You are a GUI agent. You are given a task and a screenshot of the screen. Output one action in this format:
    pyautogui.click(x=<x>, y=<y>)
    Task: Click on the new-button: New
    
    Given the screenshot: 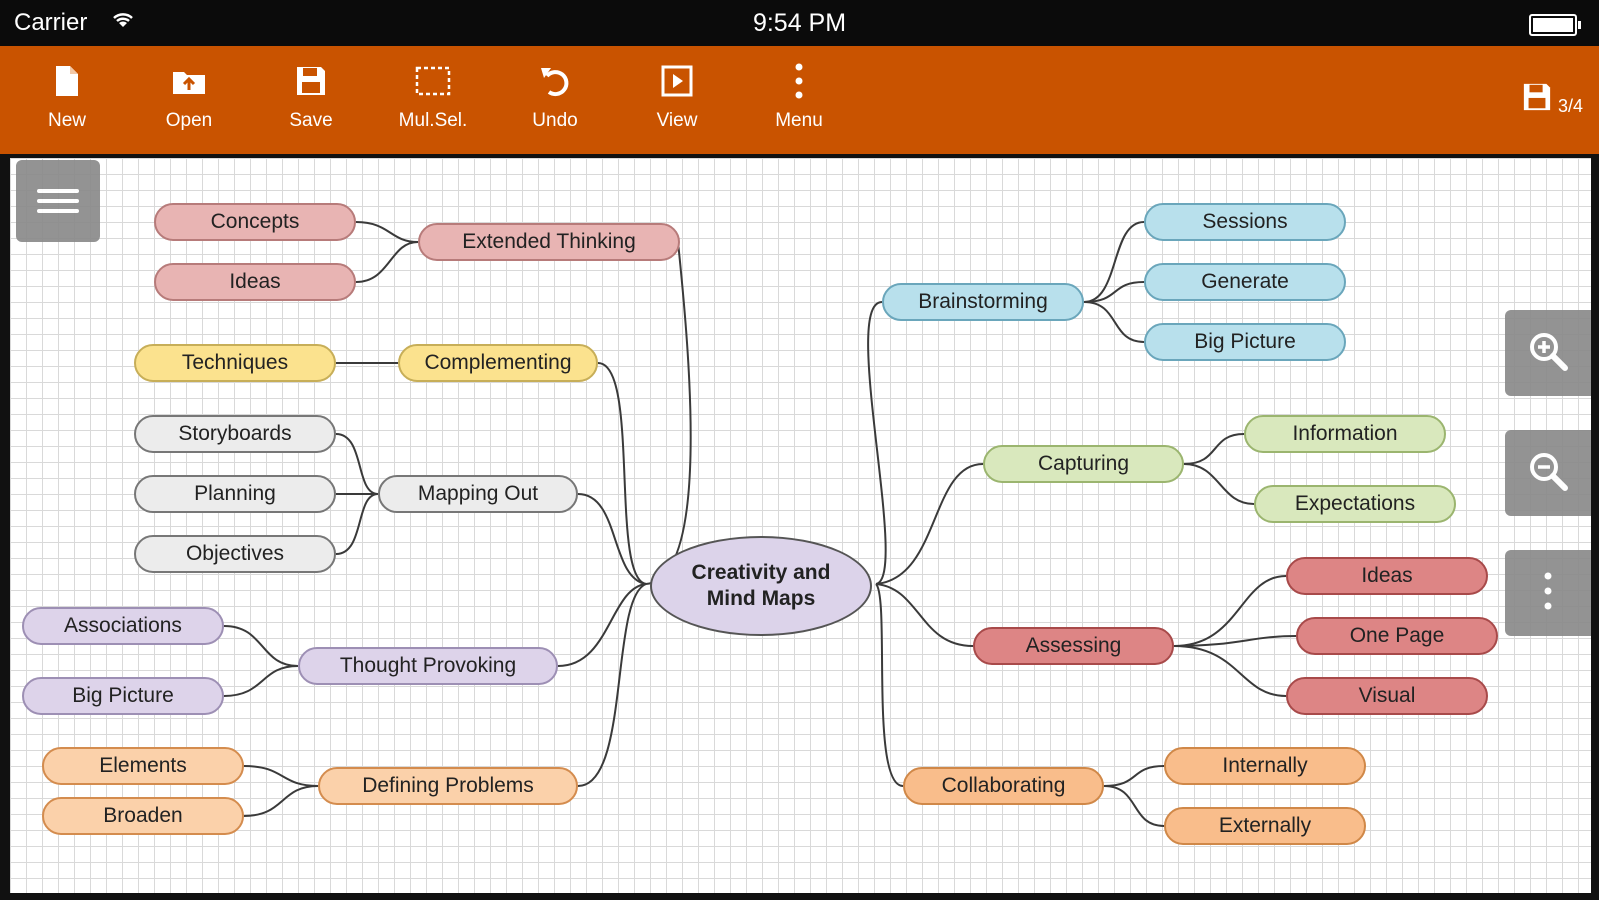 What is the action you would take?
    pyautogui.click(x=67, y=95)
    